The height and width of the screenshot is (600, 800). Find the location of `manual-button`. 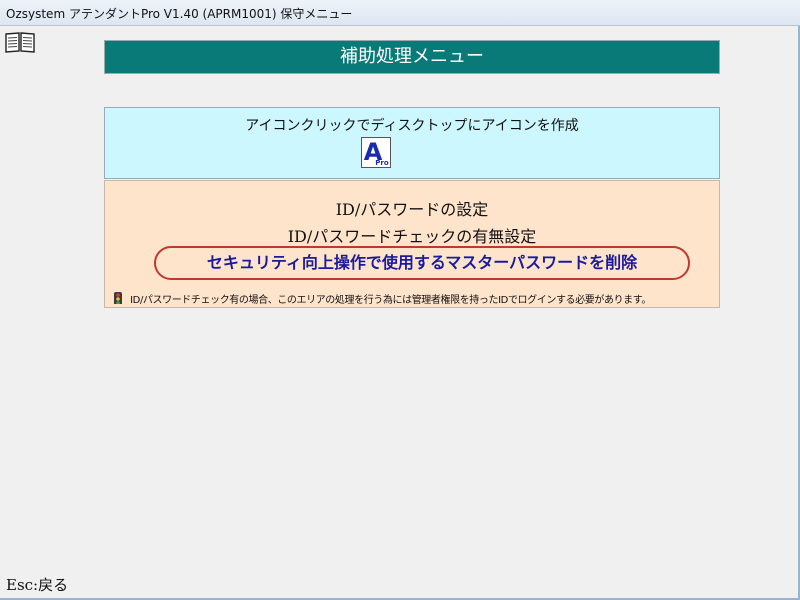

manual-button is located at coordinates (20, 42).